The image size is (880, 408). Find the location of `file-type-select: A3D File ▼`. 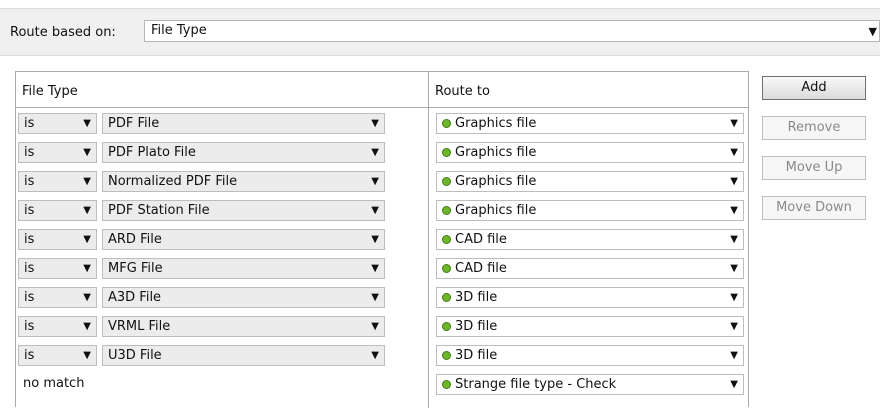

file-type-select: A3D File ▼ is located at coordinates (243, 297).